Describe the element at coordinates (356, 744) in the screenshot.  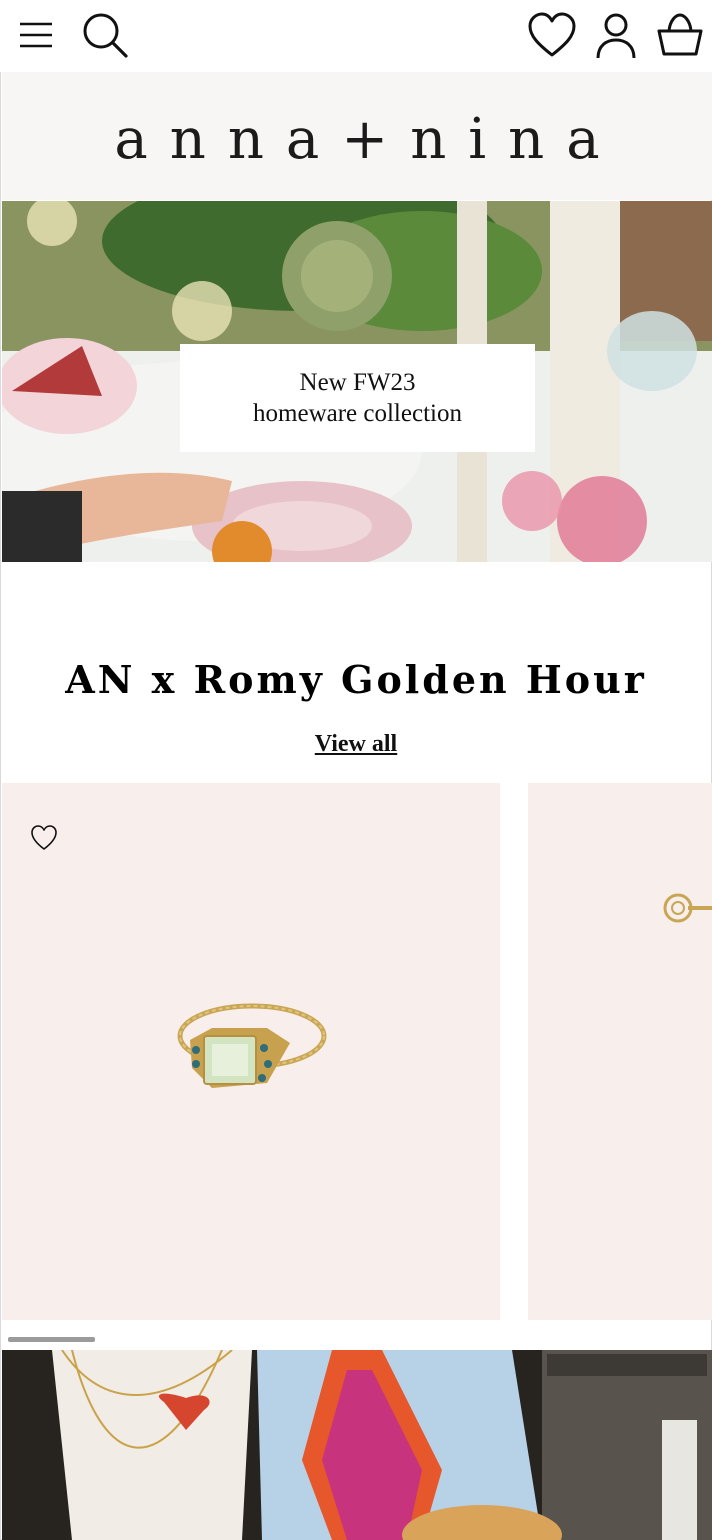
I see `view-all-link: View all` at that location.